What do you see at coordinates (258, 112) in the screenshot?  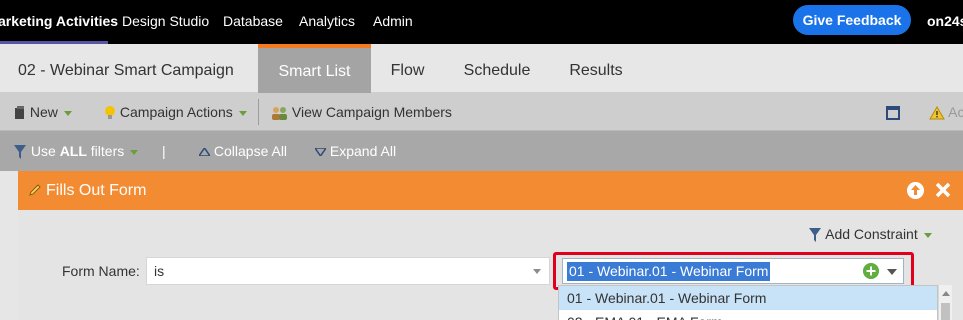 I see `toolbar-divider` at bounding box center [258, 112].